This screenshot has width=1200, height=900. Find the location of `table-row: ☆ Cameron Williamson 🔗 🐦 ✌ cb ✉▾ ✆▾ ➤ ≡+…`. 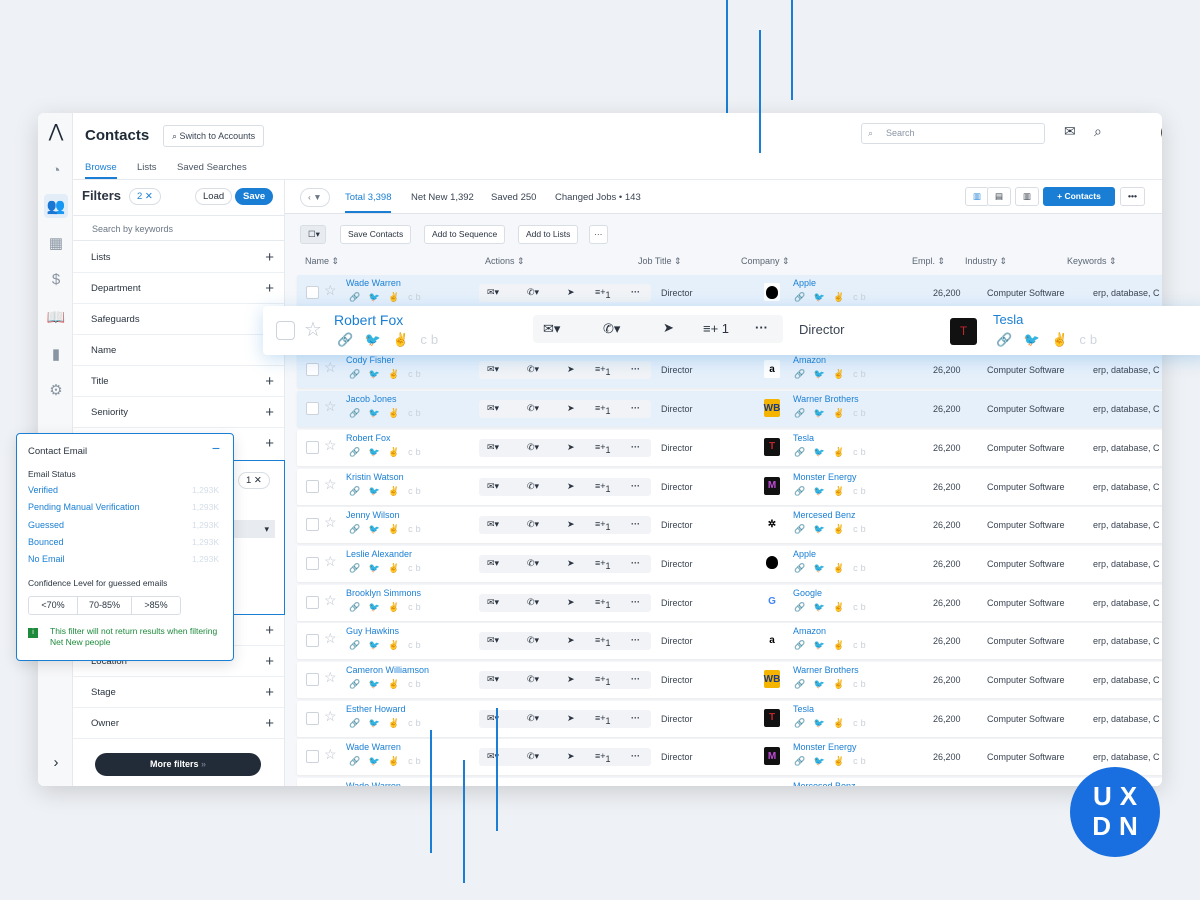

table-row: ☆ Cameron Williamson 🔗 🐦 ✌ cb ✉▾ ✆▾ ➤ ≡+… is located at coordinates (729, 680).